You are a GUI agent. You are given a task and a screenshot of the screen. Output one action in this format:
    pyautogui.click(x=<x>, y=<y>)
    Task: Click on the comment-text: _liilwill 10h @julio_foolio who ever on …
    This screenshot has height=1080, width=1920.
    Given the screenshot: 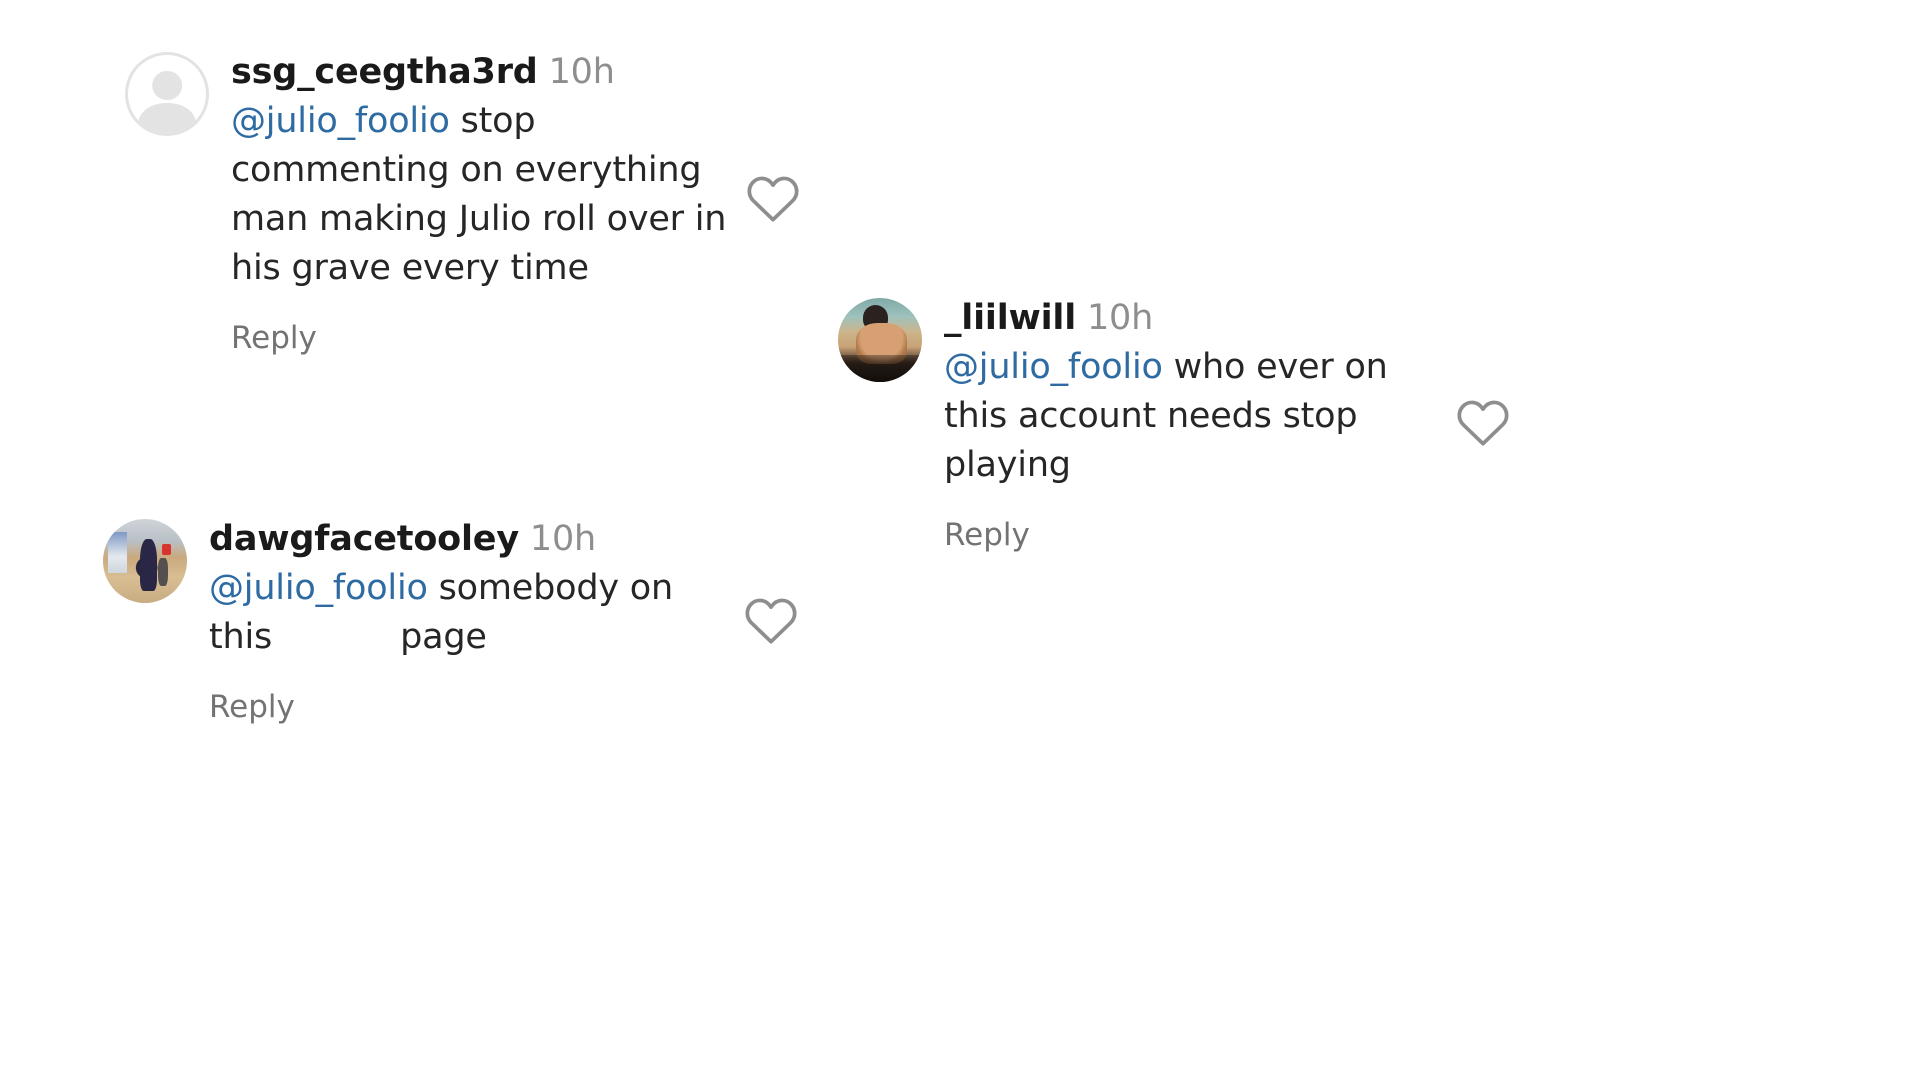 What is the action you would take?
    pyautogui.click(x=1264, y=392)
    